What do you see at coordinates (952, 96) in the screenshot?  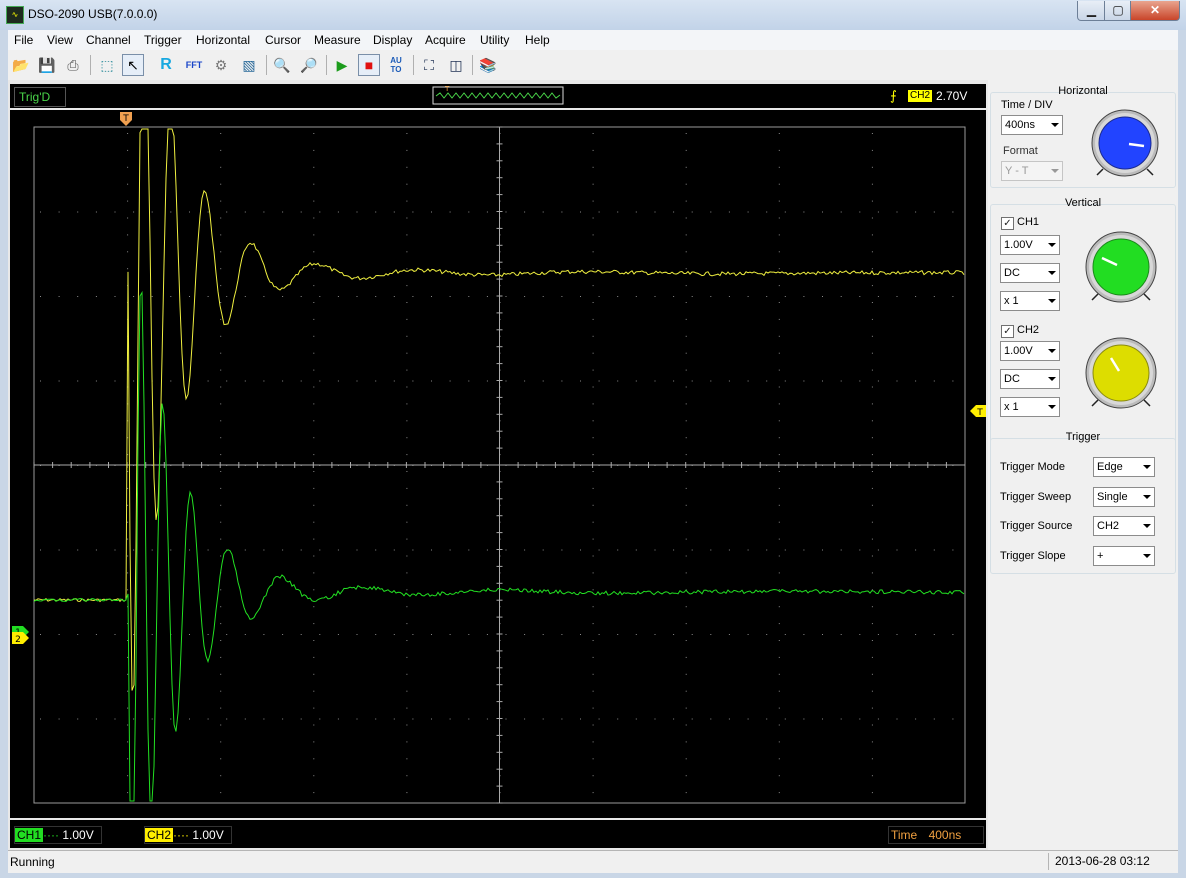 I see `trigger-level: 2.70V` at bounding box center [952, 96].